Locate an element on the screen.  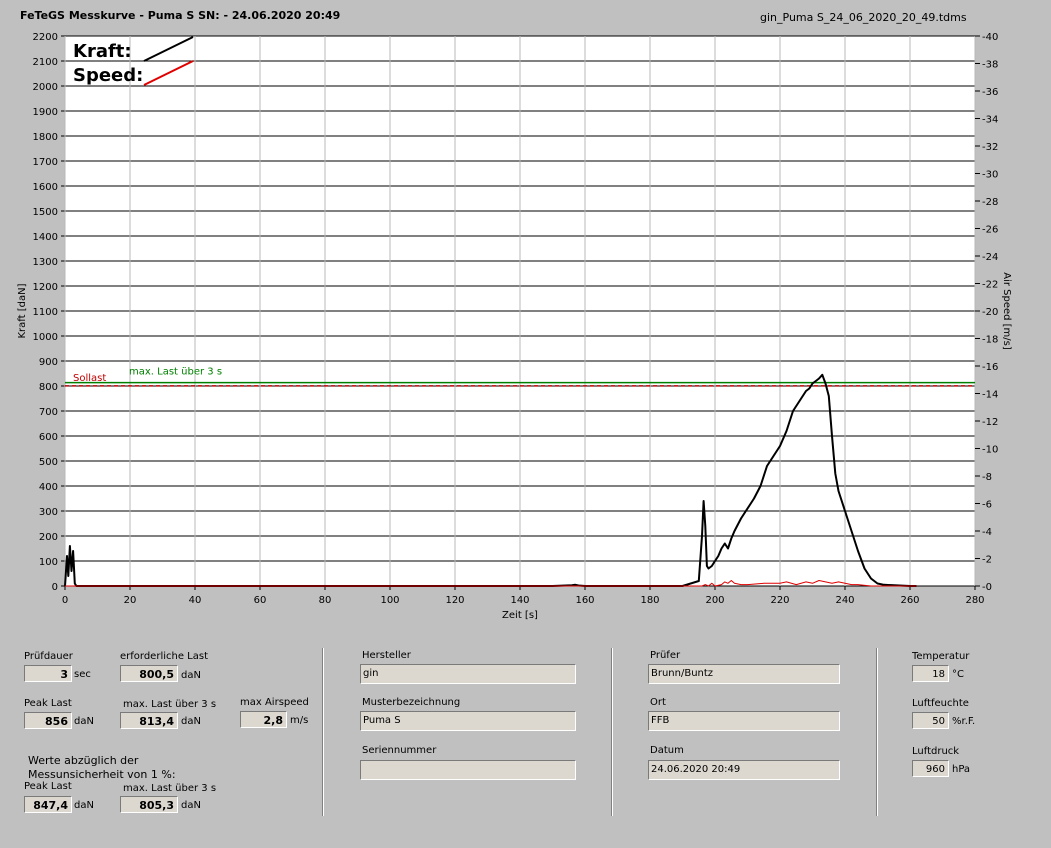
y-tick-label: 900 is located at coordinates (48, 362).